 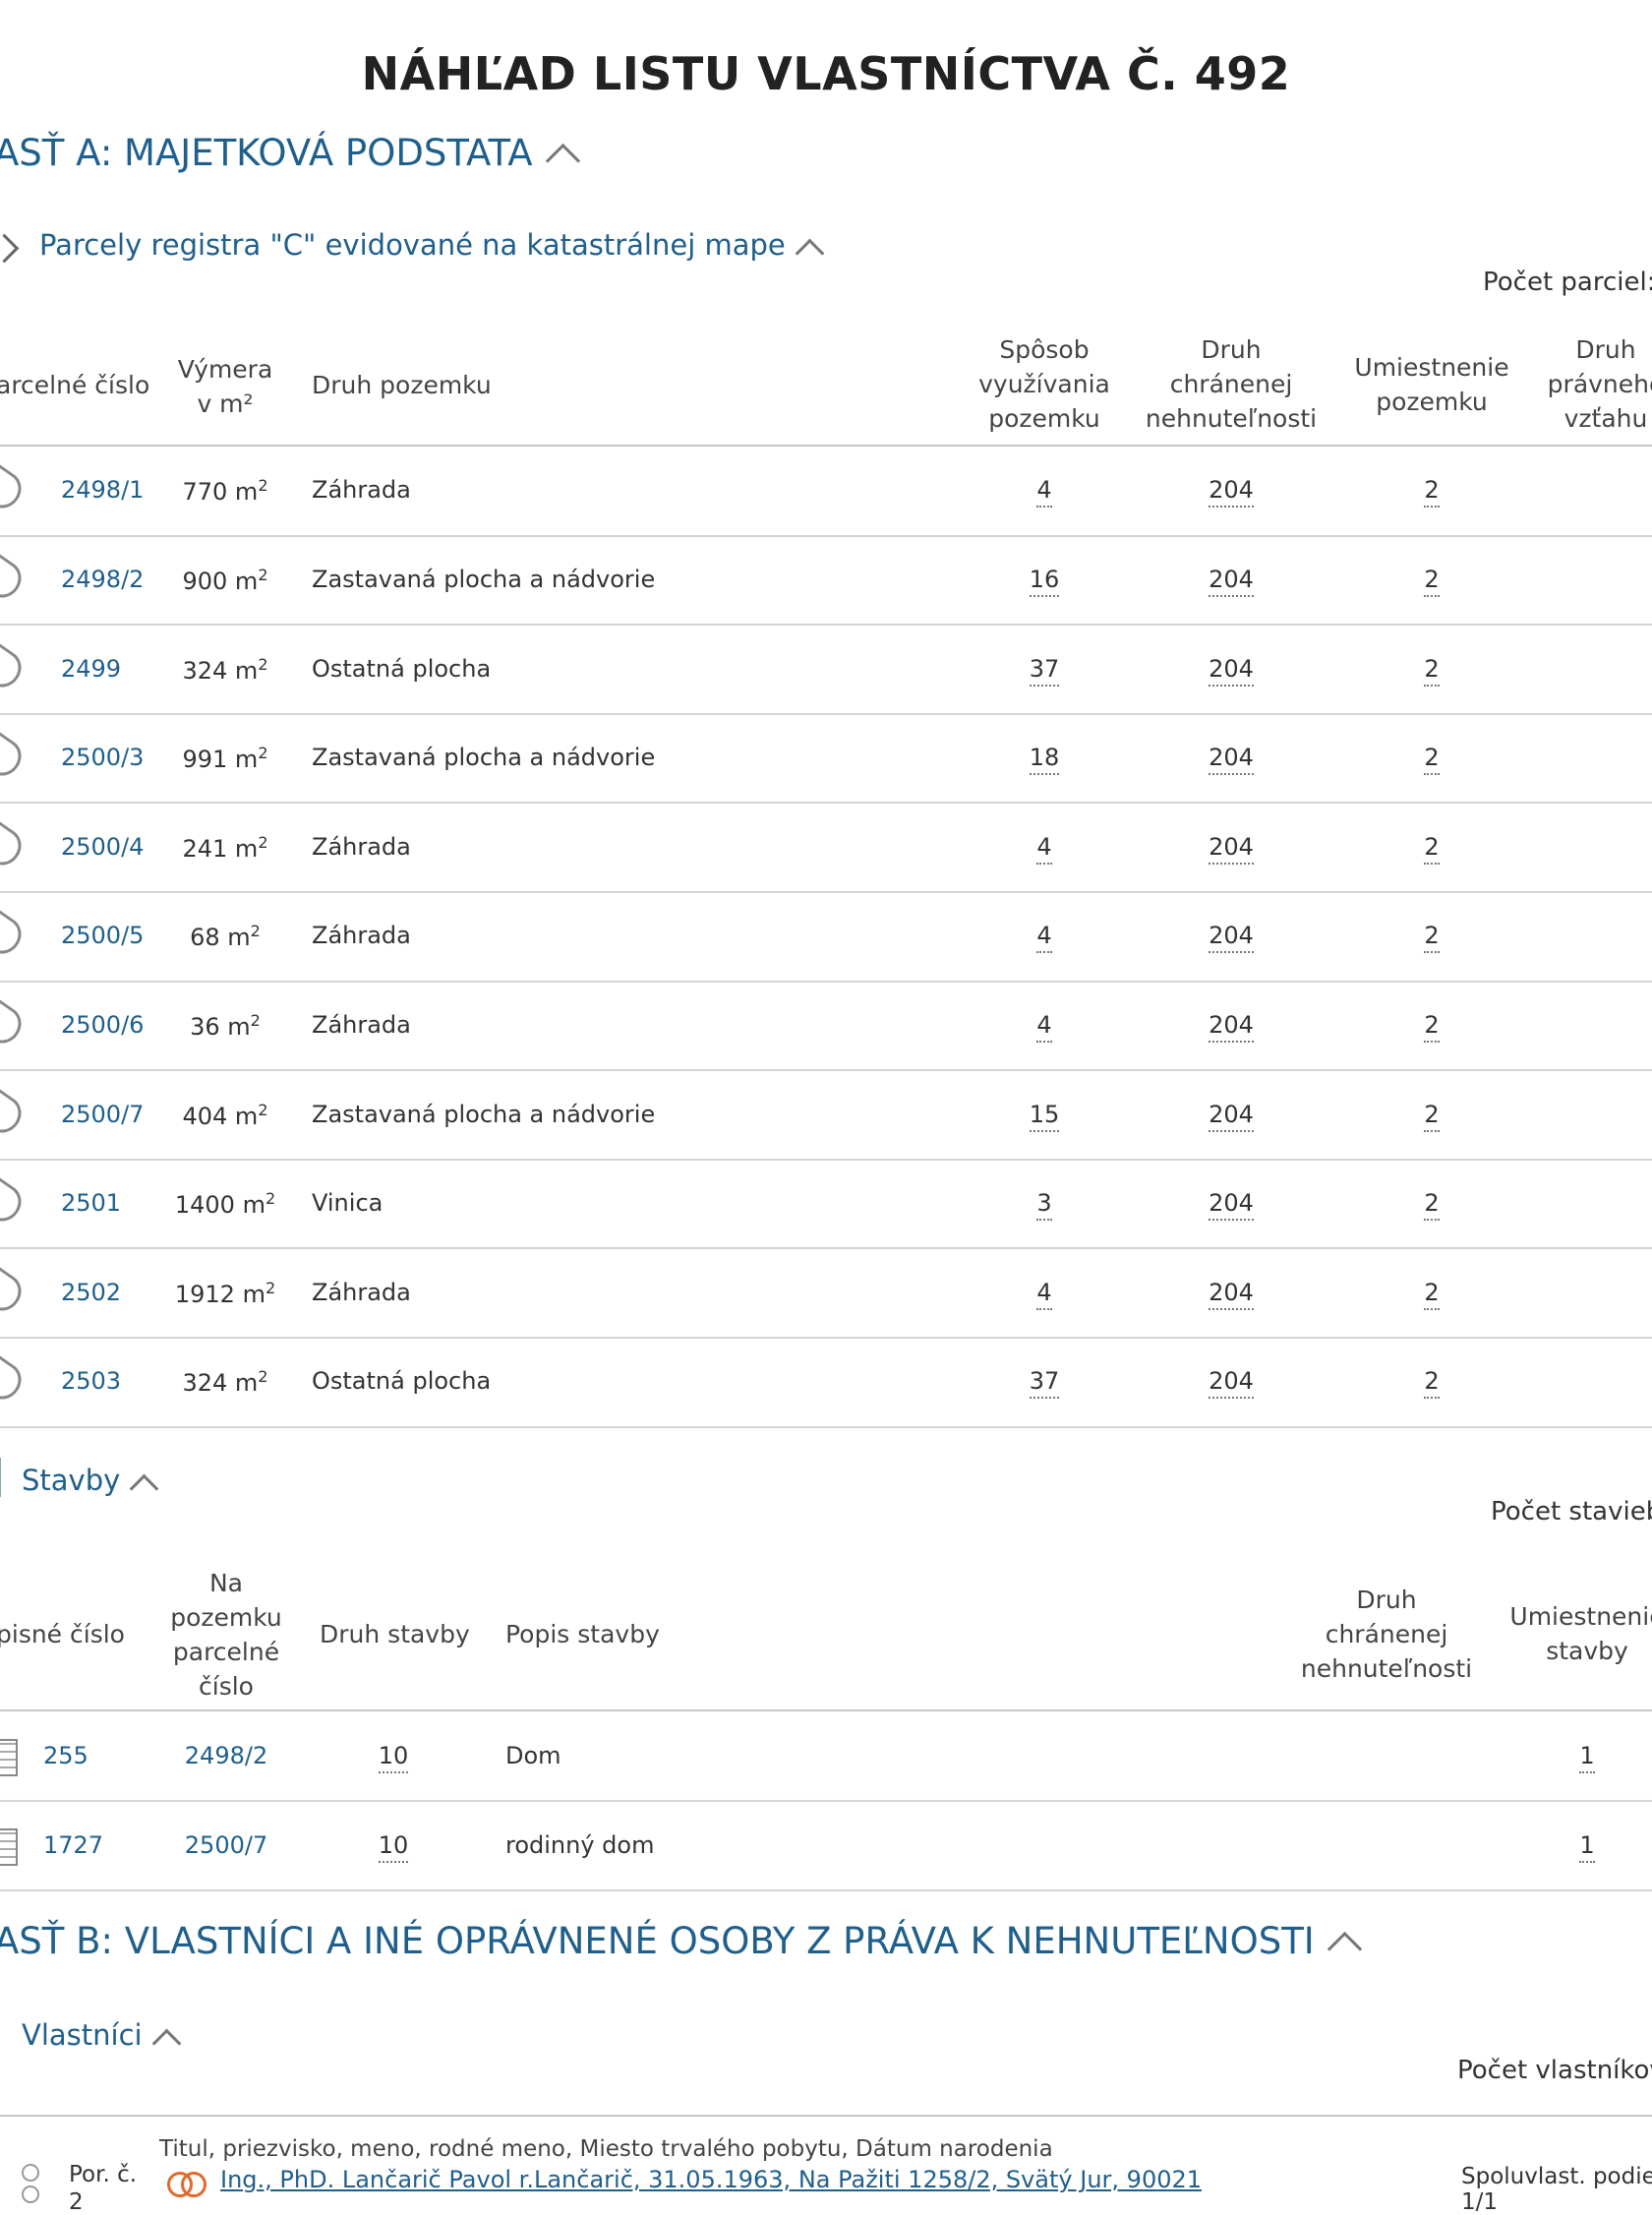 What do you see at coordinates (91, 1381) in the screenshot?
I see `parcel-number-link: 2503` at bounding box center [91, 1381].